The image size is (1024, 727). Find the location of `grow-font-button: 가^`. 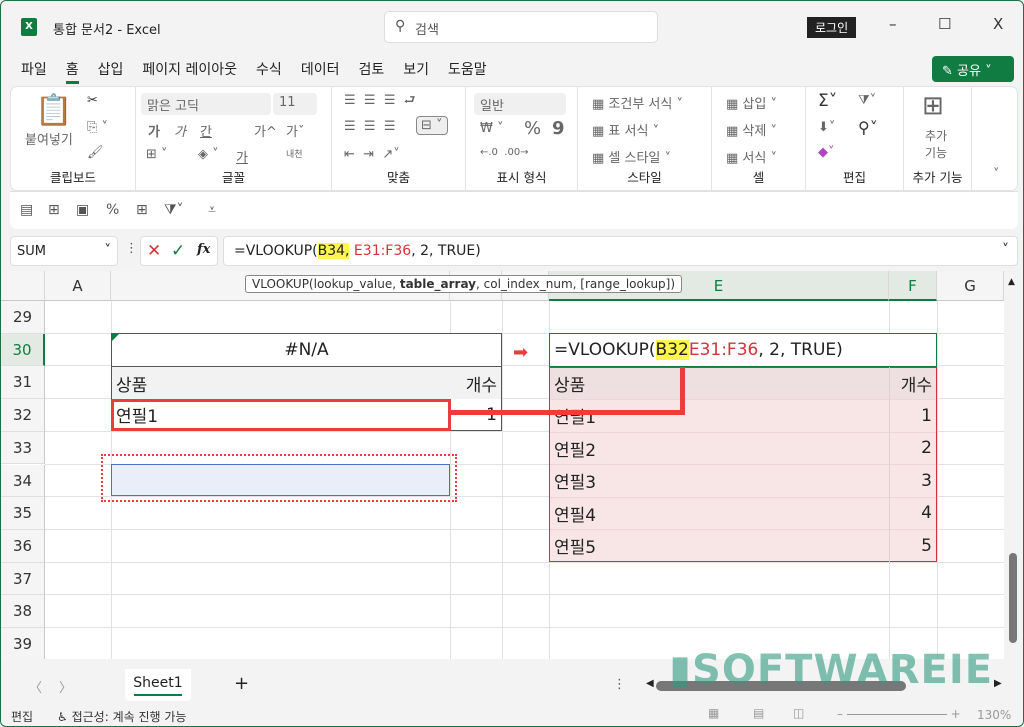

grow-font-button: 가^ is located at coordinates (265, 130).